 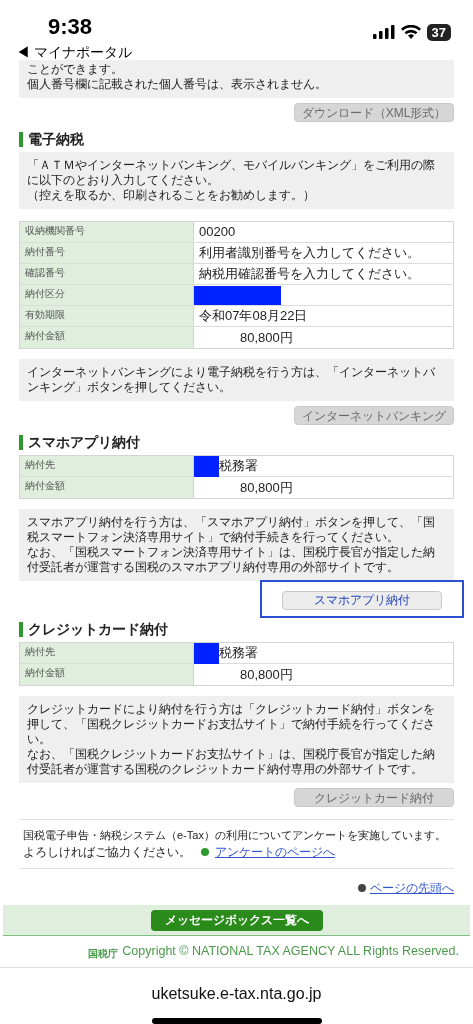 I want to click on signal-icon, so click(x=383, y=32).